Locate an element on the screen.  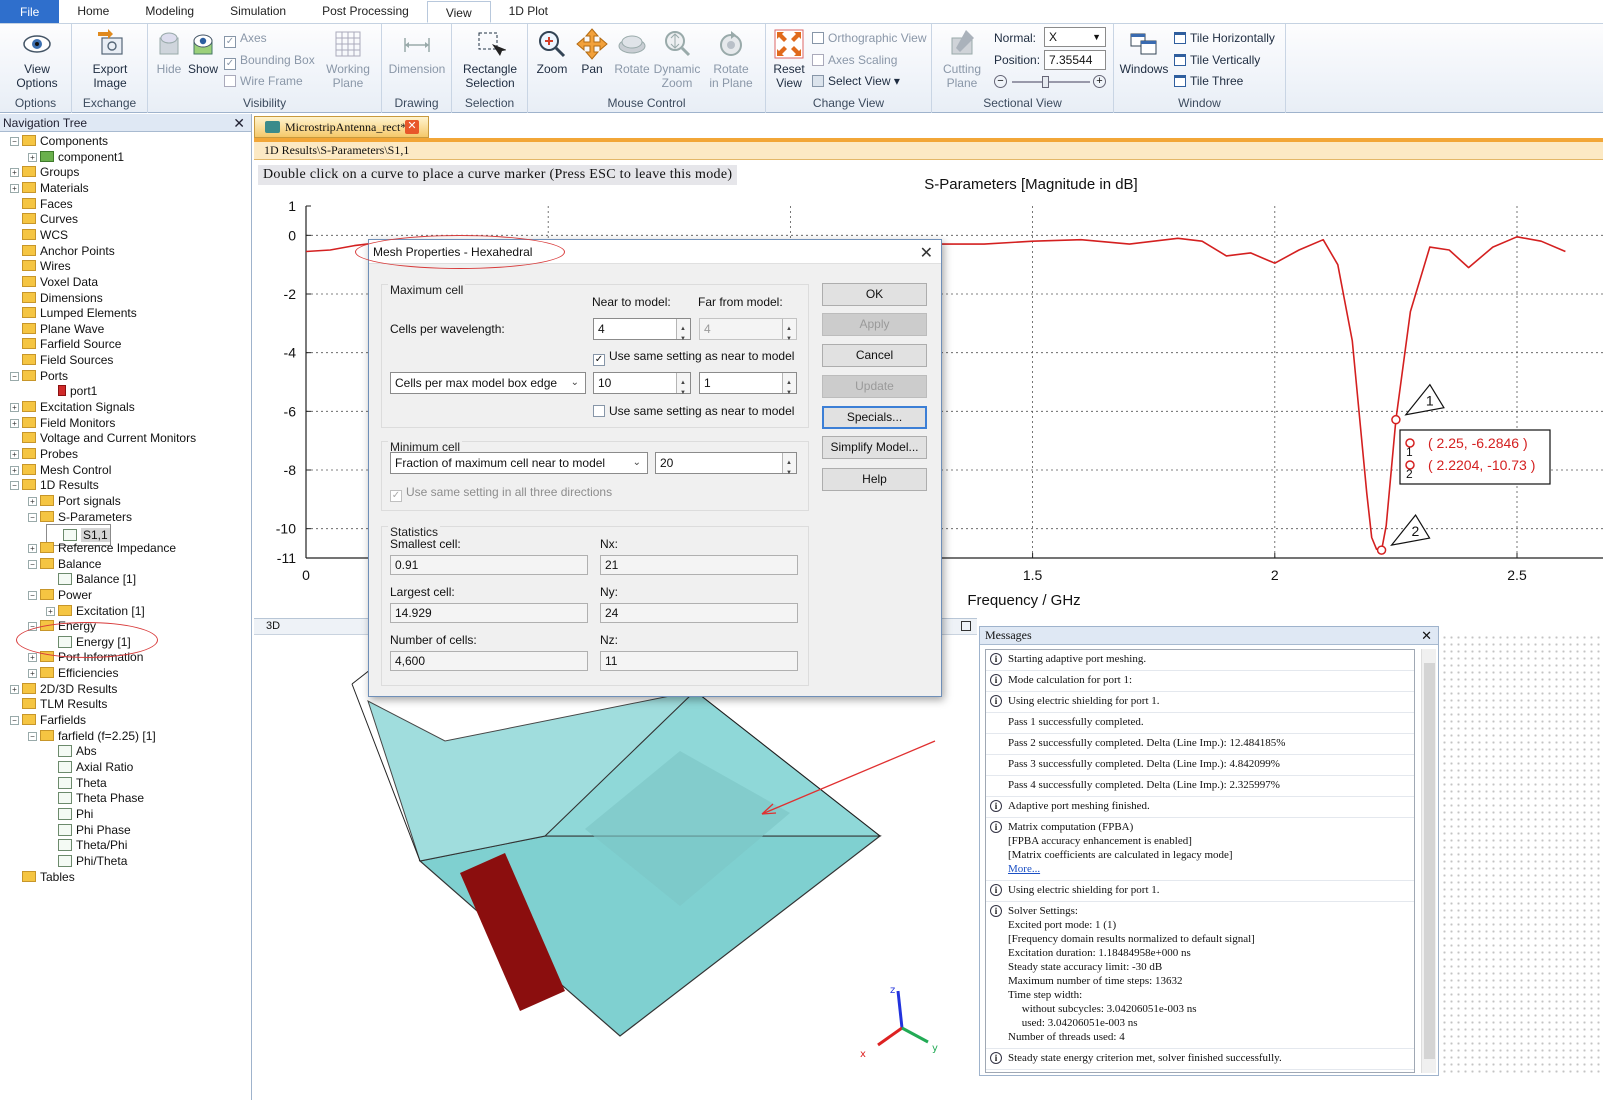
edge-near-input: 10 is located at coordinates (642, 387).